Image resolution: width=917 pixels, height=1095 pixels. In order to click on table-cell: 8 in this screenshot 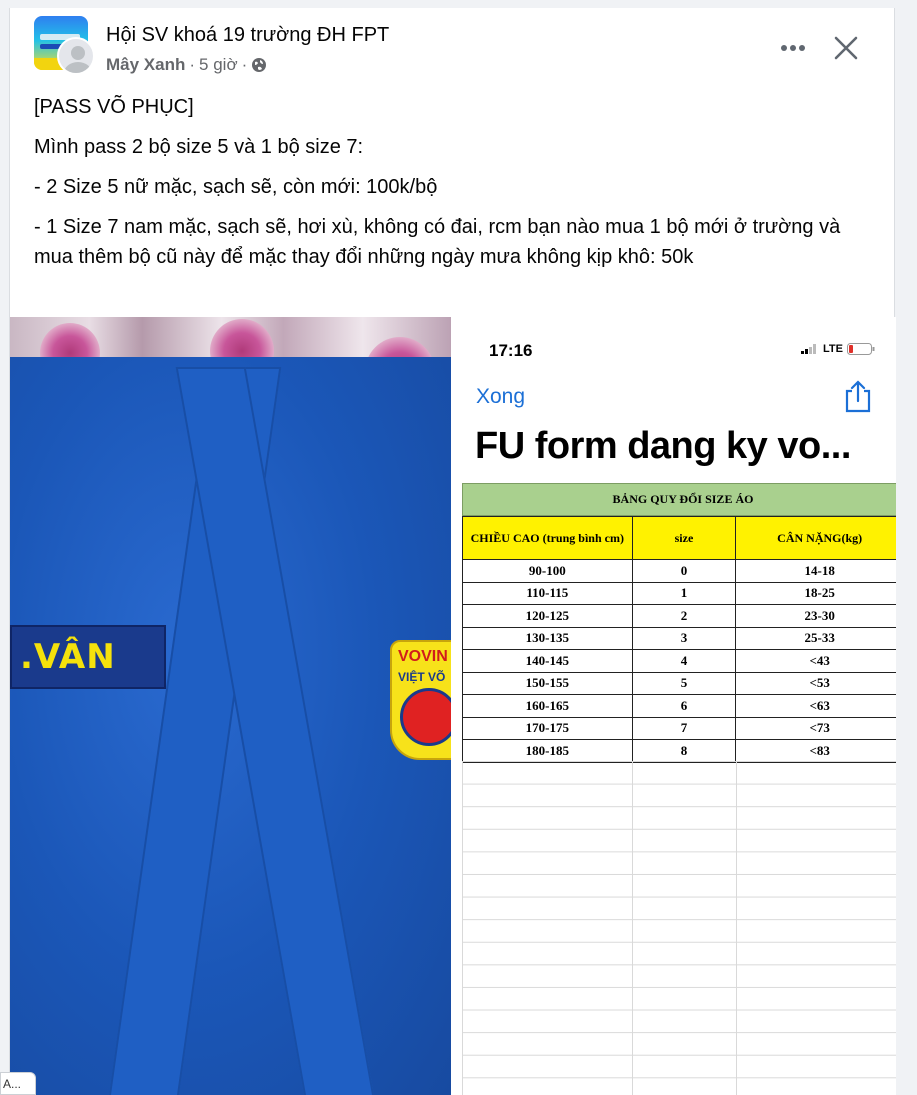, I will do `click(684, 751)`.